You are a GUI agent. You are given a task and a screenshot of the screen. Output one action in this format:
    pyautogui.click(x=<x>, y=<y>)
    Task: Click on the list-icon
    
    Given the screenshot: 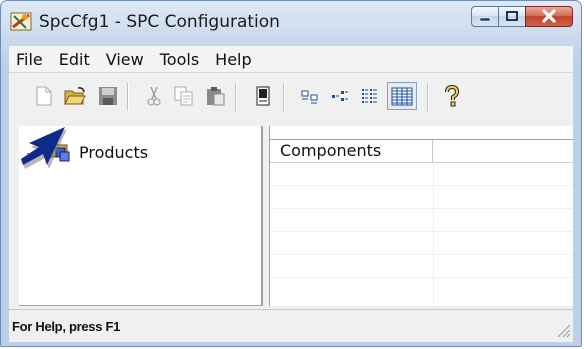 What is the action you would take?
    pyautogui.click(x=369, y=96)
    